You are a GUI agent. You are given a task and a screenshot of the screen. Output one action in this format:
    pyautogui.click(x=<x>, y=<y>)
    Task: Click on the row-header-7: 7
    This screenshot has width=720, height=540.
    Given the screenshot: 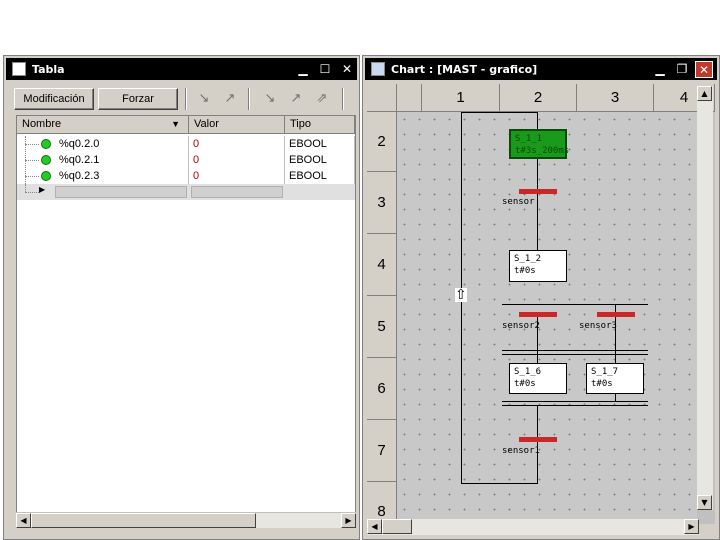 What is the action you would take?
    pyautogui.click(x=382, y=451)
    